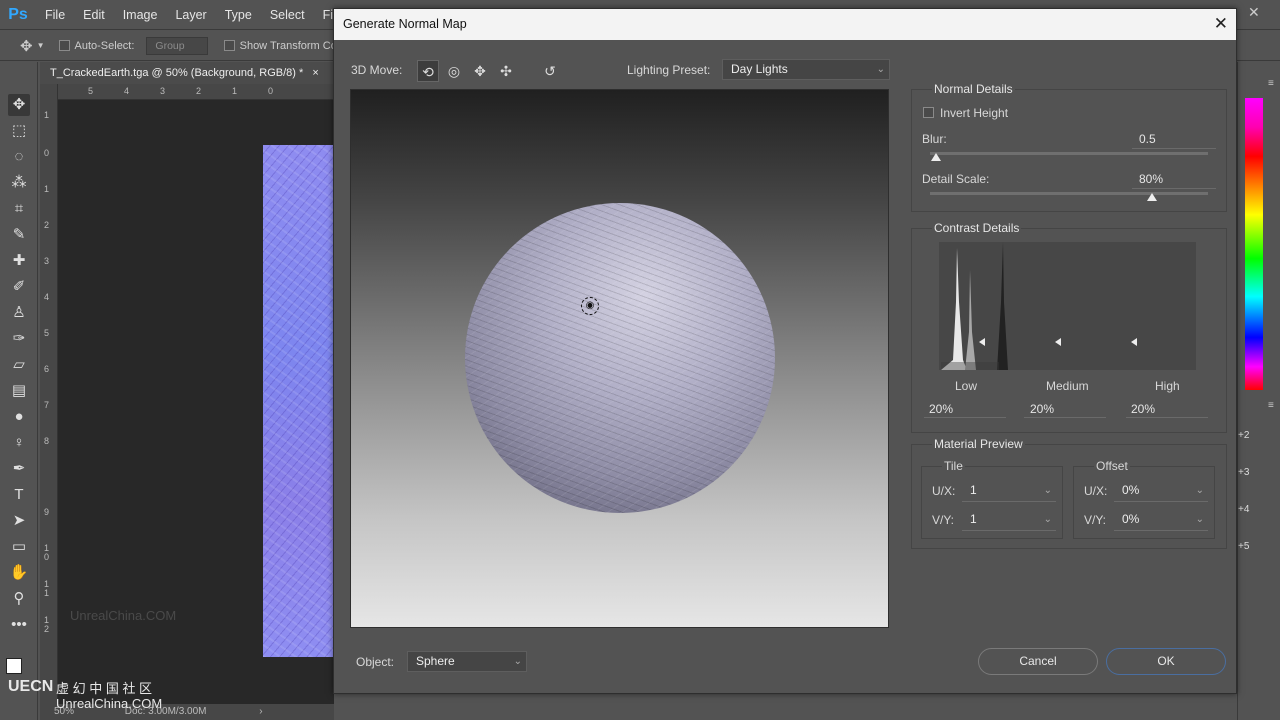  I want to click on tile-vy-field: 1 ⌄, so click(1009, 520).